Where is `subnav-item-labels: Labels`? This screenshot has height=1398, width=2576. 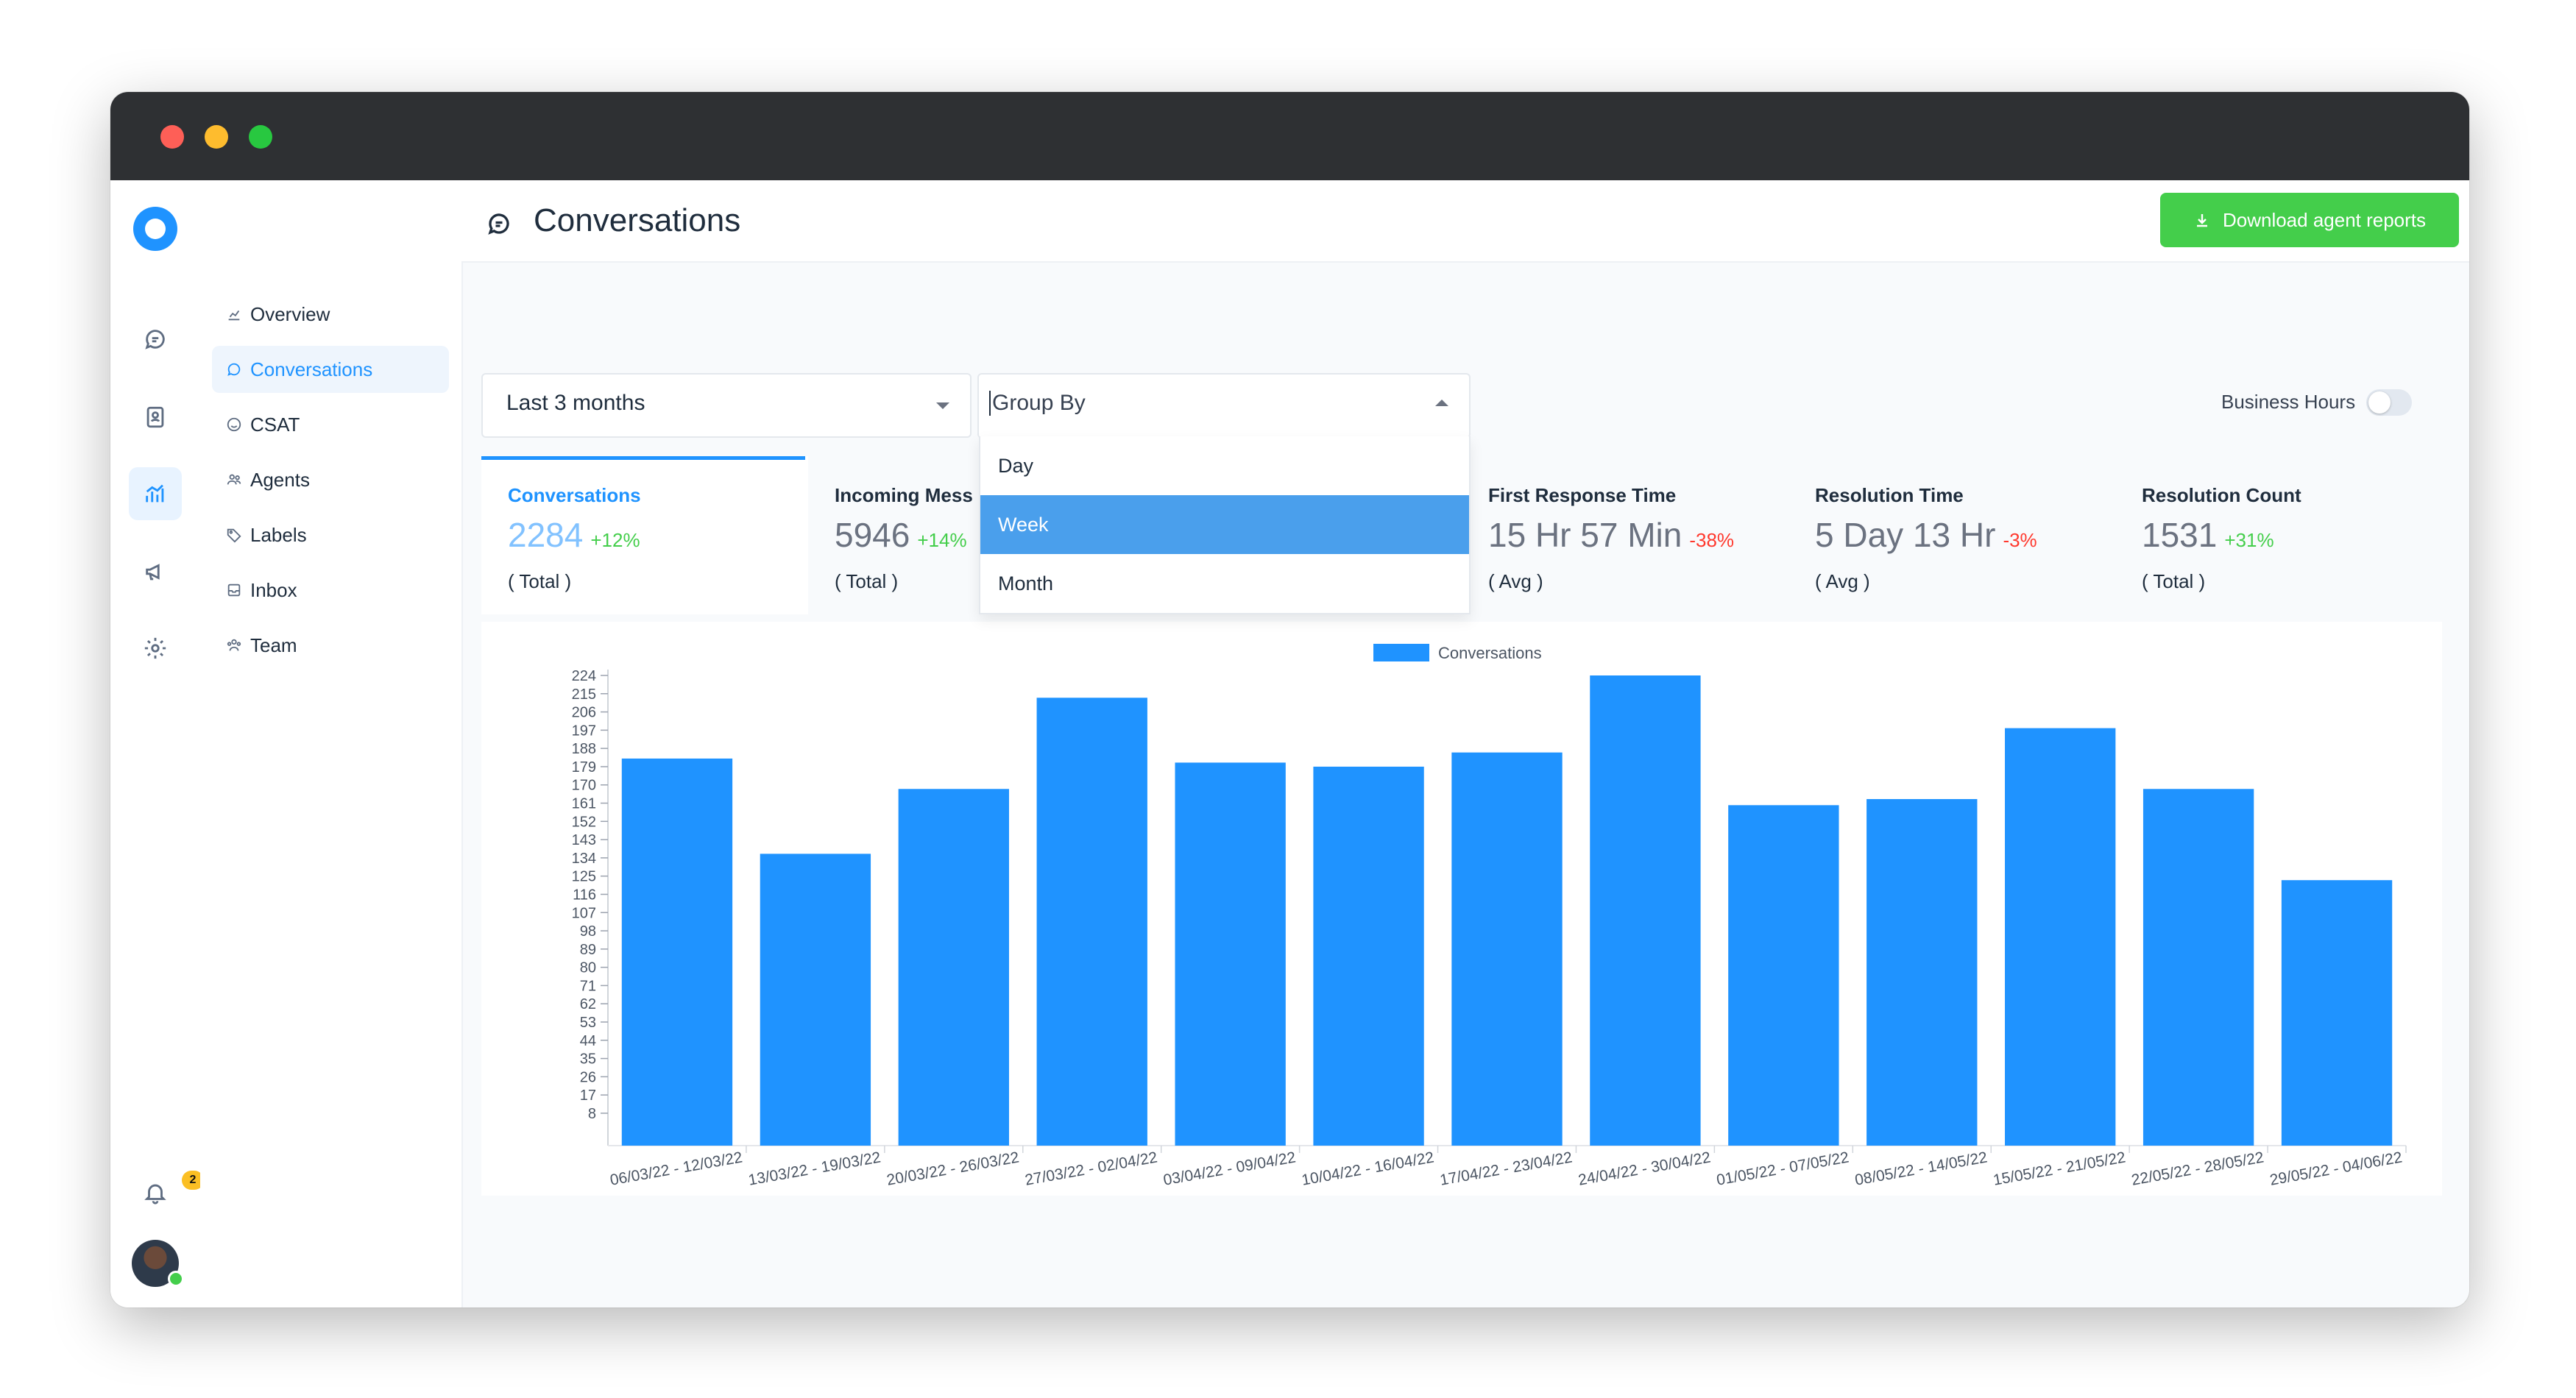 subnav-item-labels: Labels is located at coordinates (330, 534).